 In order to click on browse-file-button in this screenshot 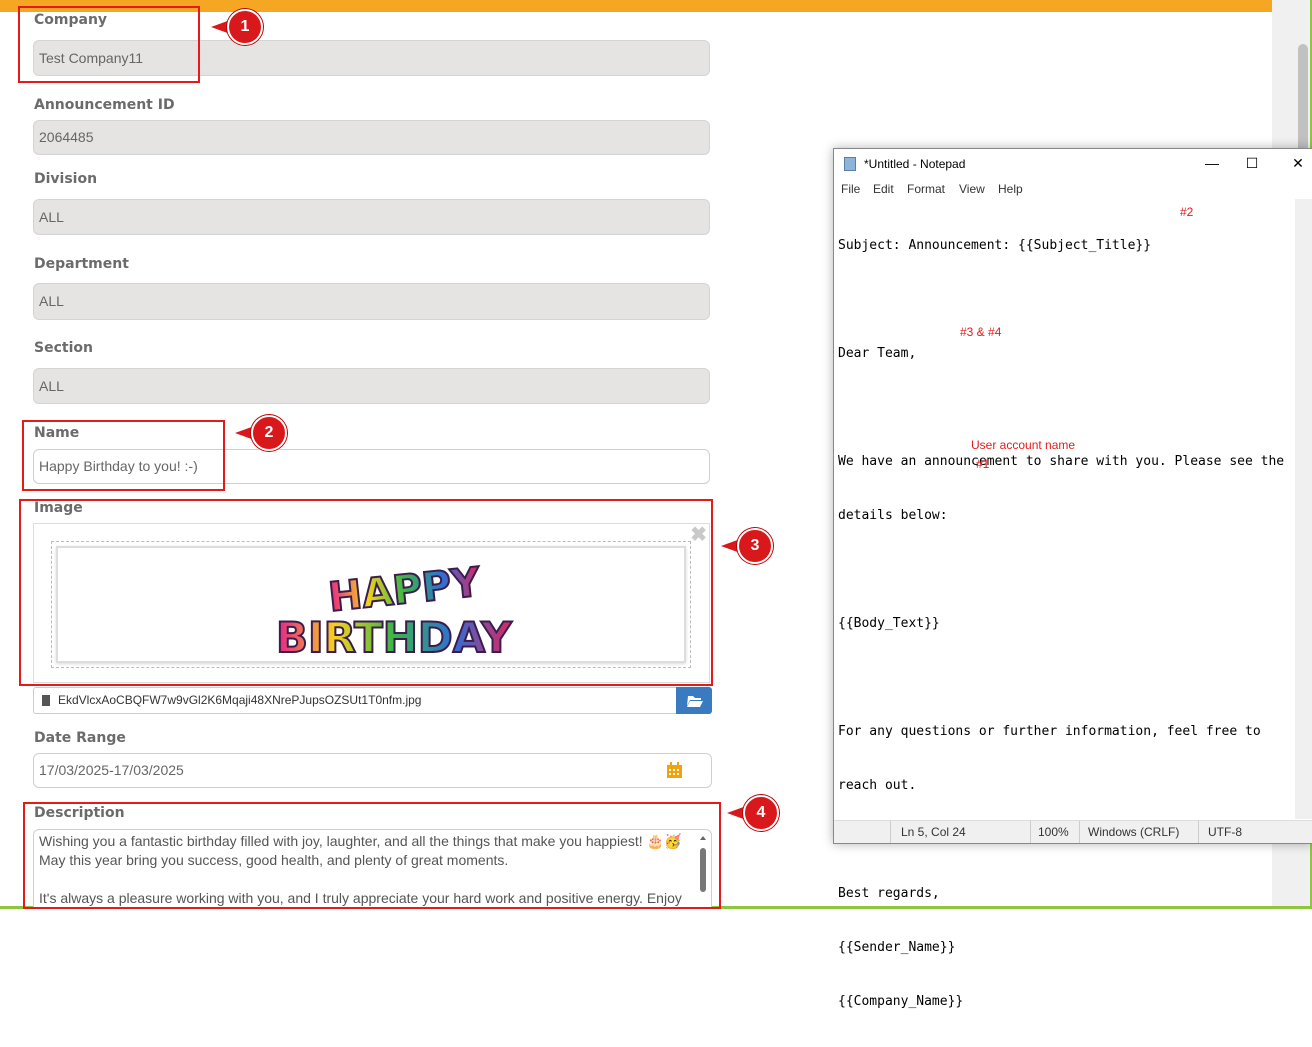, I will do `click(694, 700)`.